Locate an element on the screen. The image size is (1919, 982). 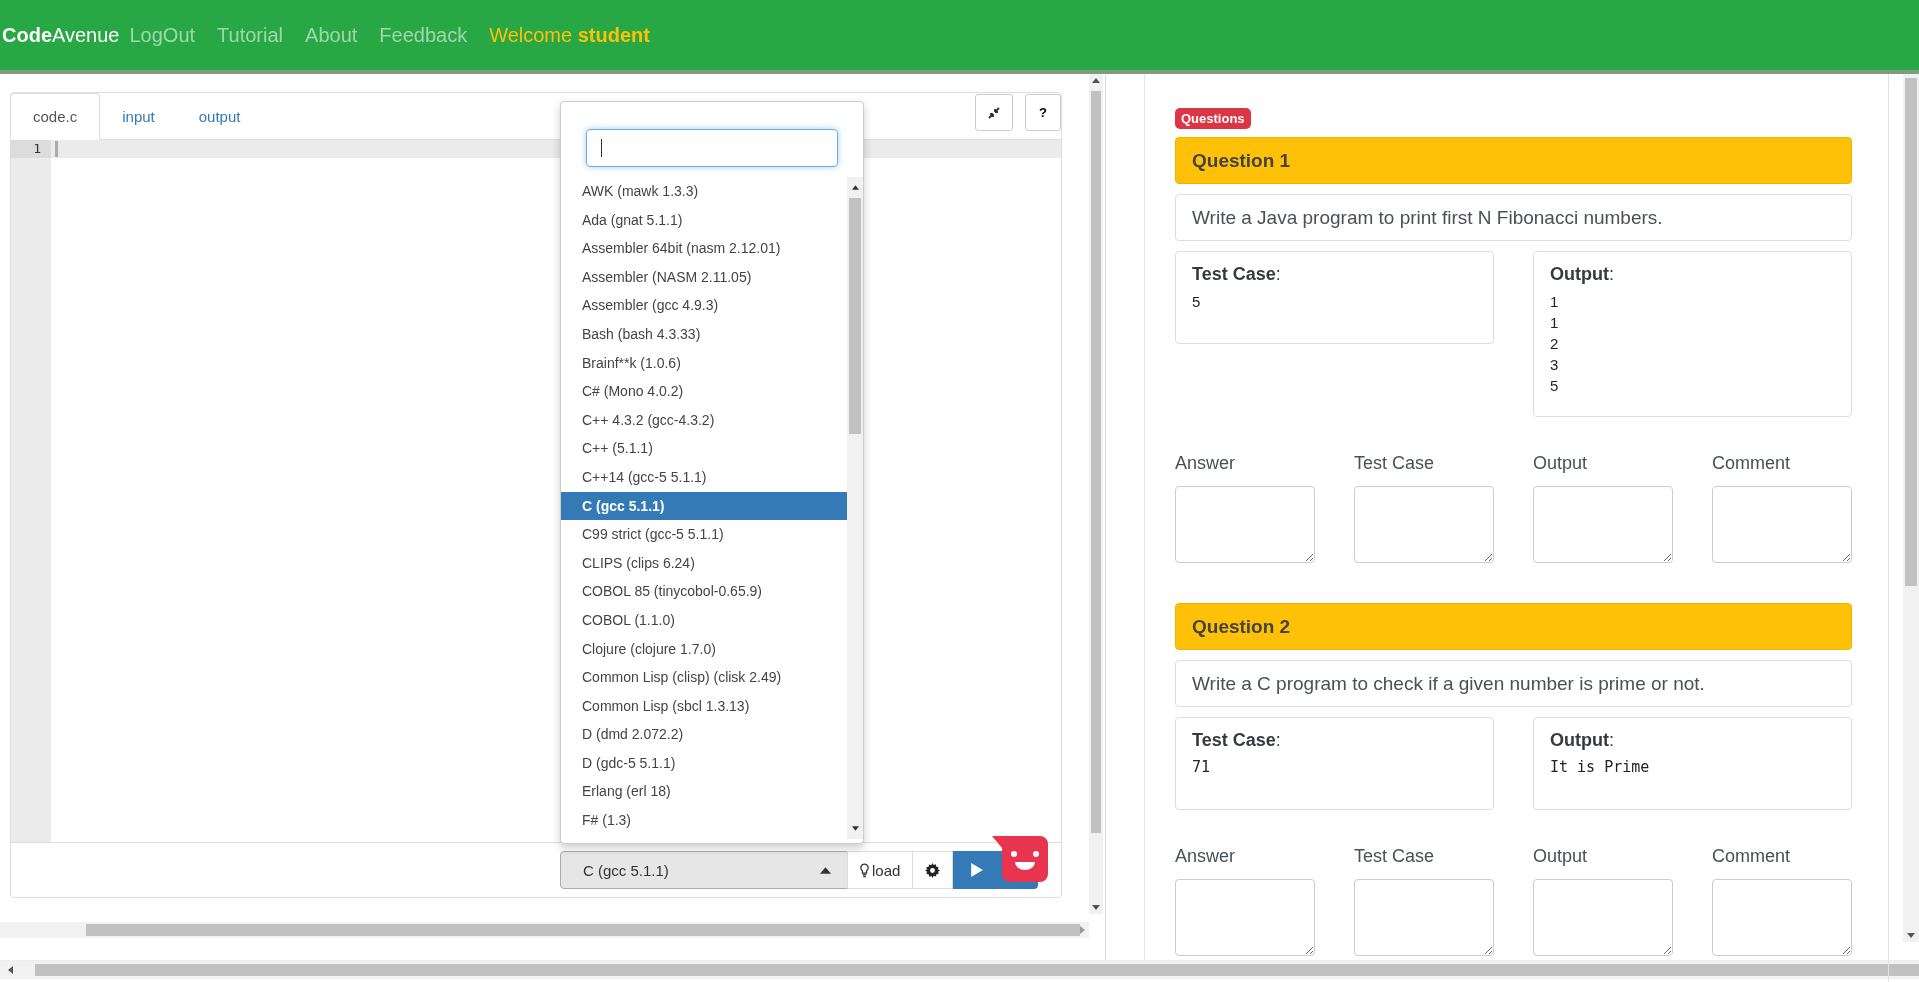
settings-icon is located at coordinates (933, 870).